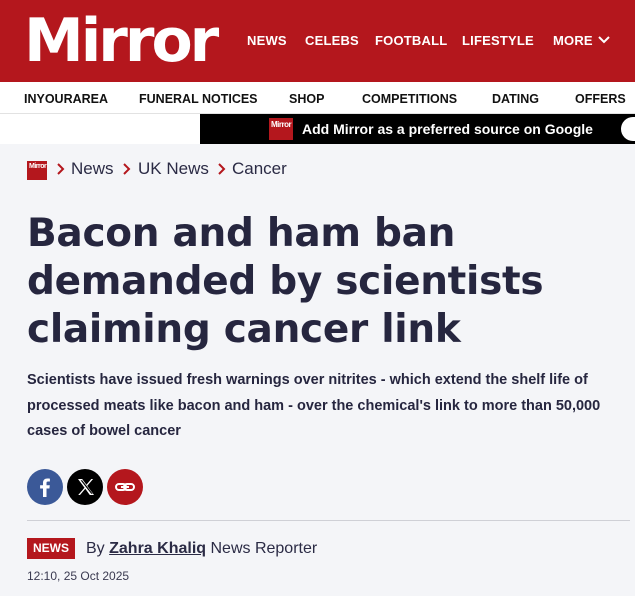  What do you see at coordinates (121, 41) in the screenshot?
I see `mirror-logo: Mirror` at bounding box center [121, 41].